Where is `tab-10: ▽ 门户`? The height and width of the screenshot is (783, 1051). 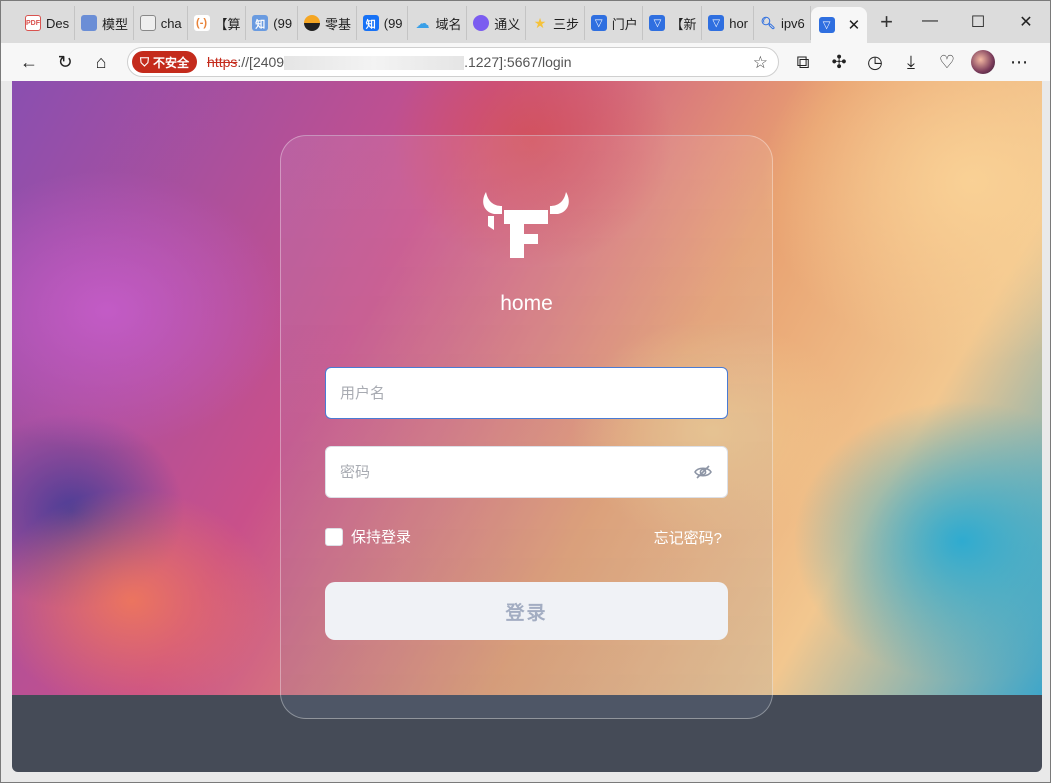
tab-10: ▽ 门户 is located at coordinates (614, 23).